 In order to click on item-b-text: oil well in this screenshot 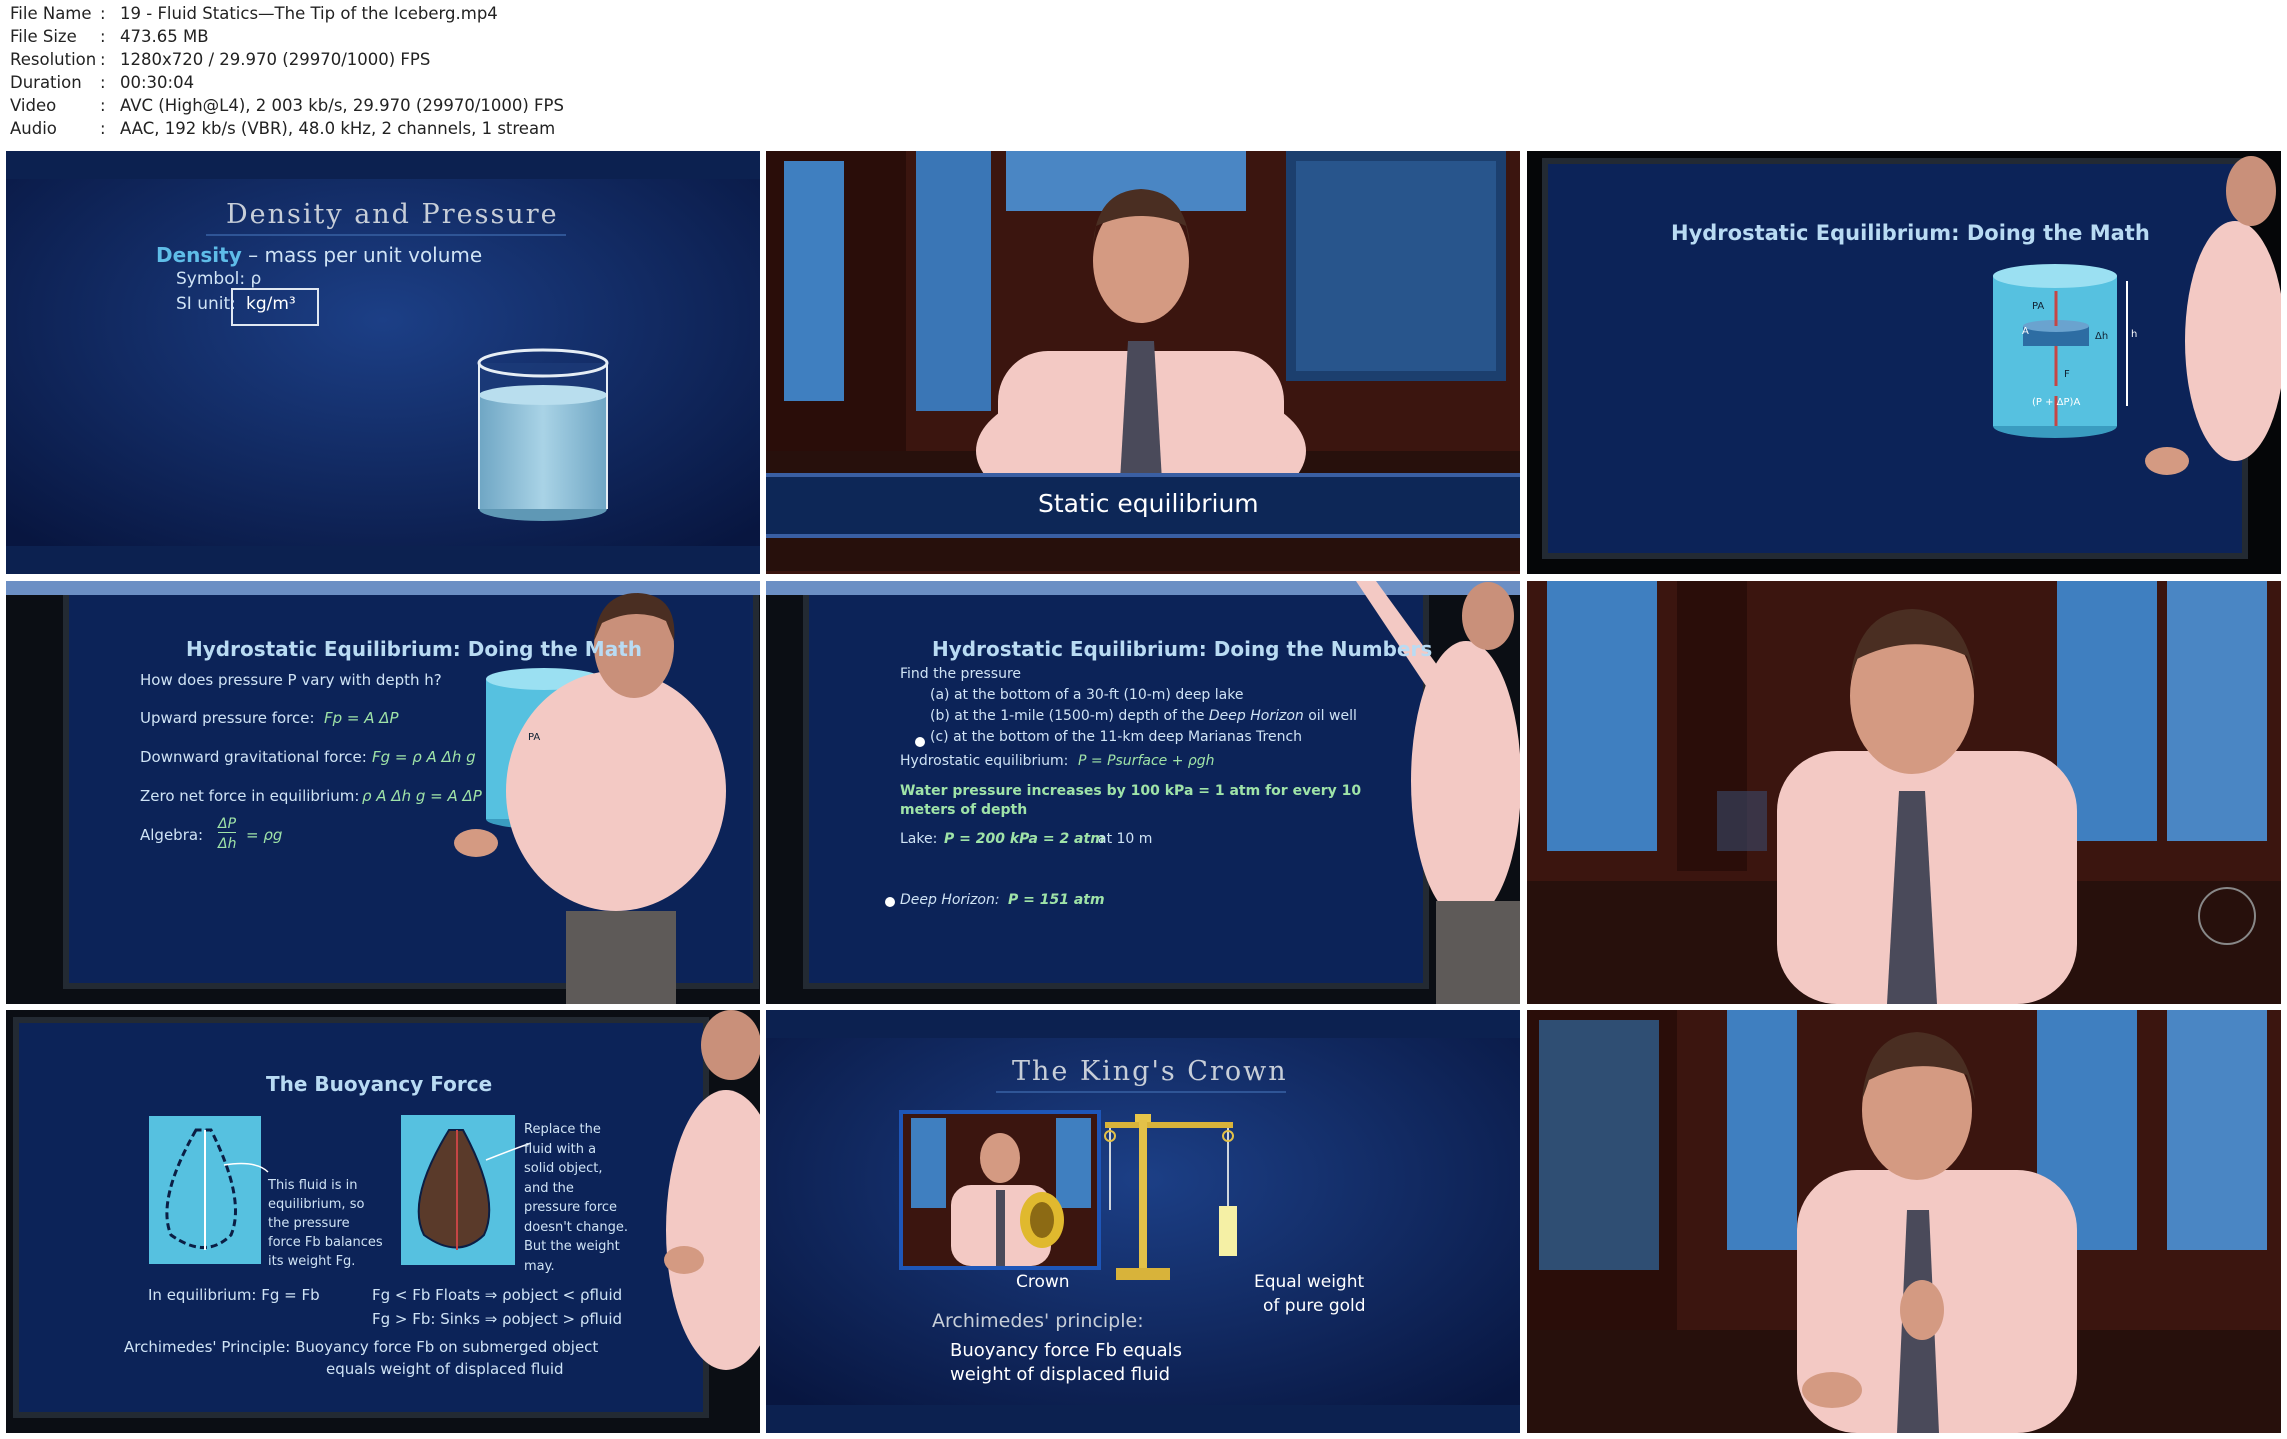, I will do `click(1330, 716)`.